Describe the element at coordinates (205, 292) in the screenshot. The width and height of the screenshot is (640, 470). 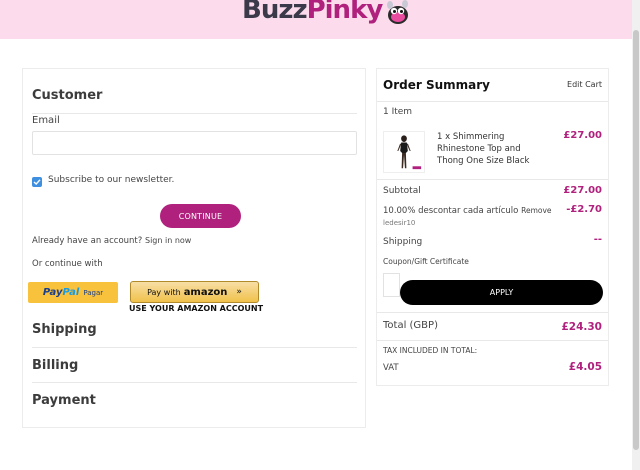
I see `amazon-logo: amazon` at that location.